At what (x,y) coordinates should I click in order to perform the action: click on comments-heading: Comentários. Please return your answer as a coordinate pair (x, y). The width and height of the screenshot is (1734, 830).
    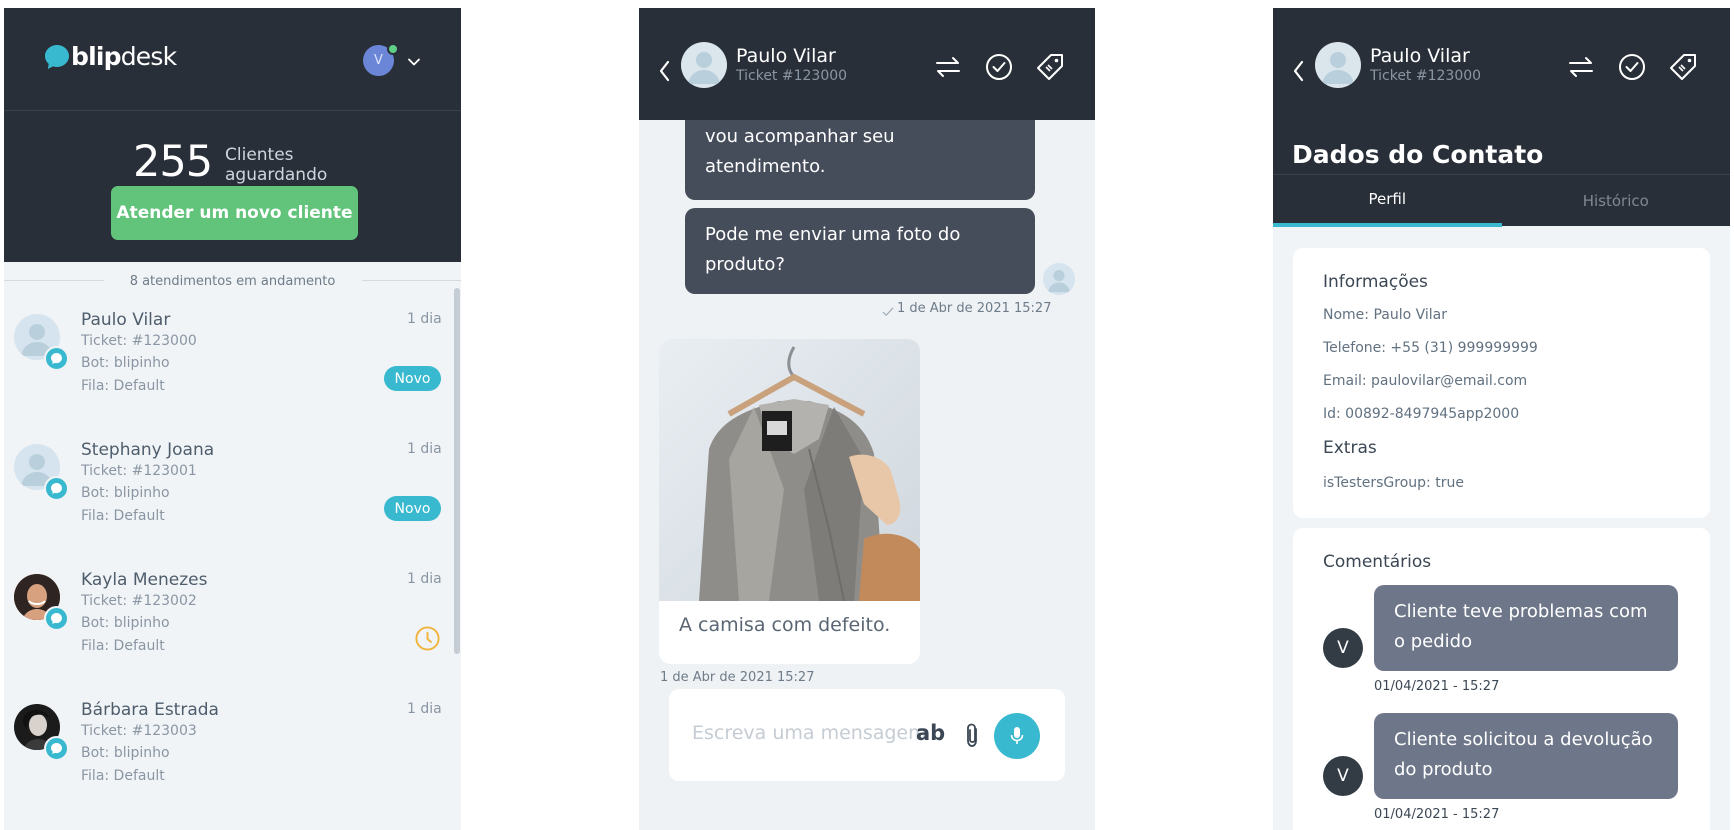
    Looking at the image, I should click on (1377, 562).